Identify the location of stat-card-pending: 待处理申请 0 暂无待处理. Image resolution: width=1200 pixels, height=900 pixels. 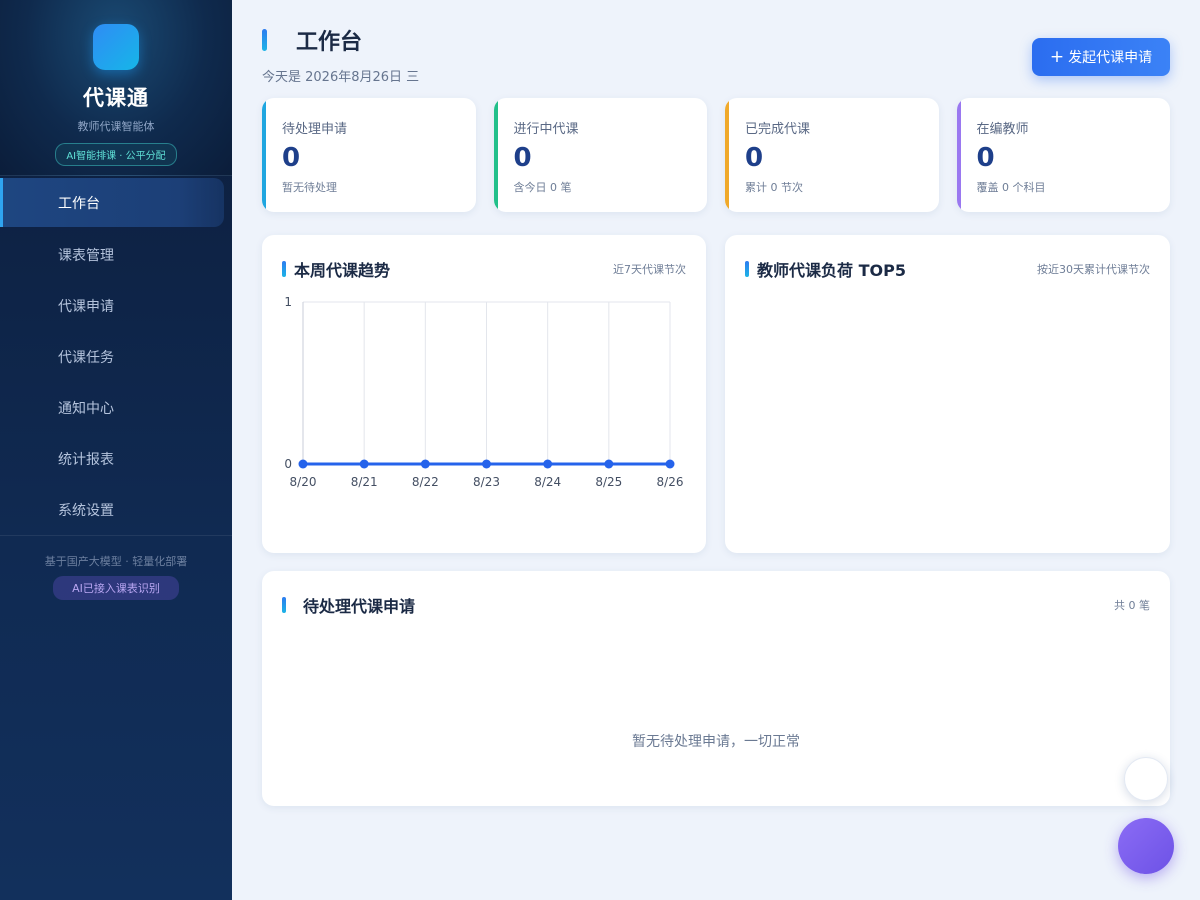
(369, 155).